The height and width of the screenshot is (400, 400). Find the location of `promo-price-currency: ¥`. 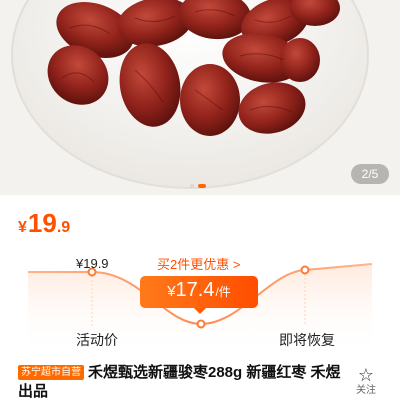

promo-price-currency: ¥ is located at coordinates (171, 291).